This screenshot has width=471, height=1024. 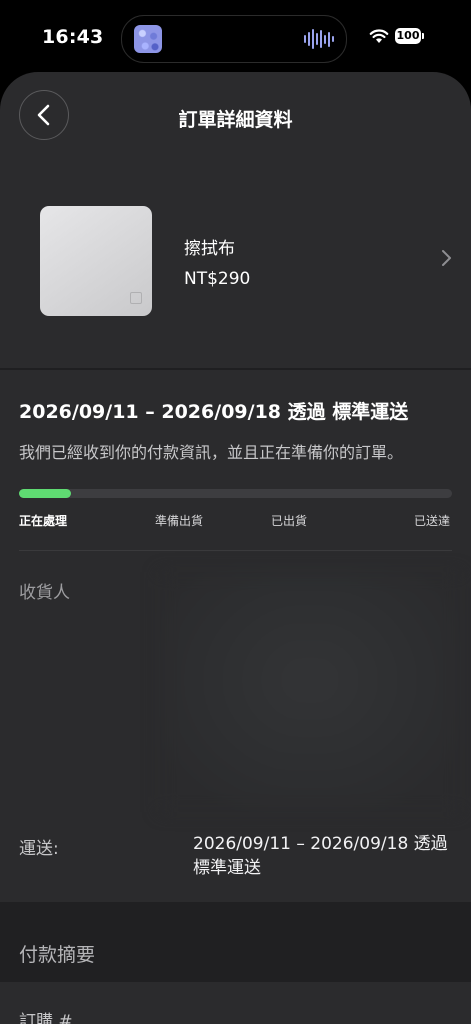 I want to click on product-name: 擦拭布, so click(x=209, y=249).